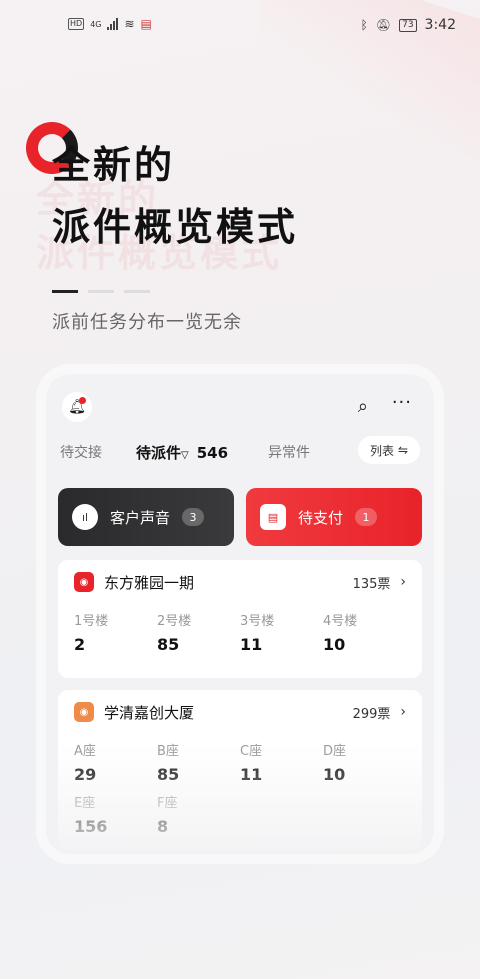 This screenshot has height=979, width=480. Describe the element at coordinates (174, 634) in the screenshot. I see `building-cell: 2号楼 85` at that location.